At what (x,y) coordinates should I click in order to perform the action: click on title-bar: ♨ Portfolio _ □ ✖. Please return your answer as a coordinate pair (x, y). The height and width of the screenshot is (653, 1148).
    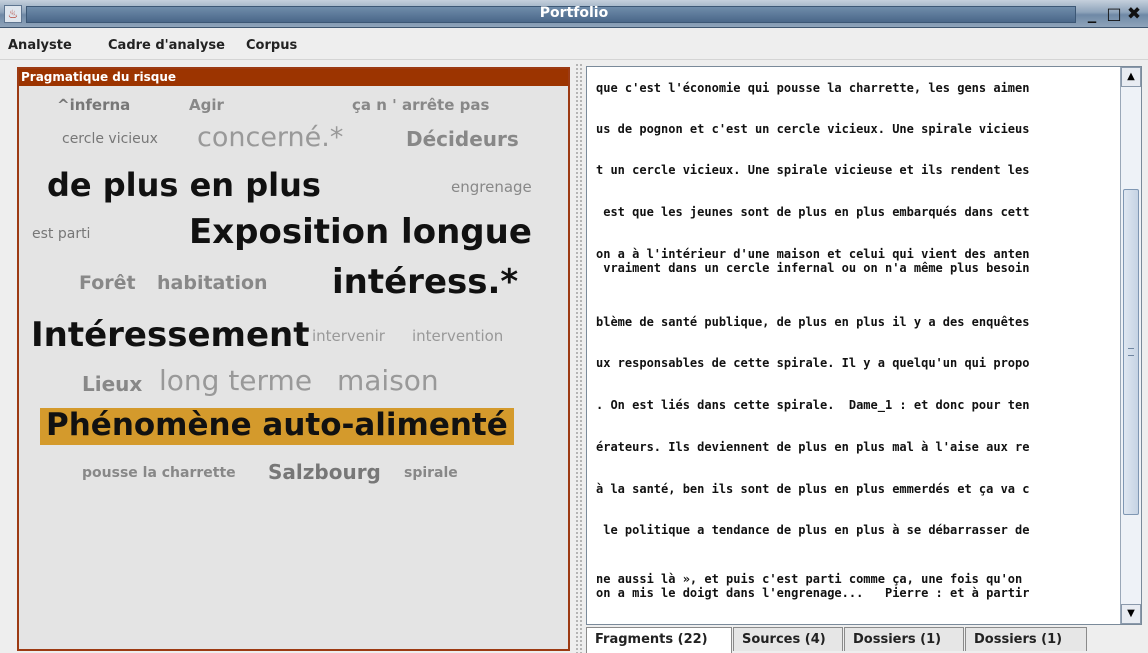
    Looking at the image, I should click on (574, 14).